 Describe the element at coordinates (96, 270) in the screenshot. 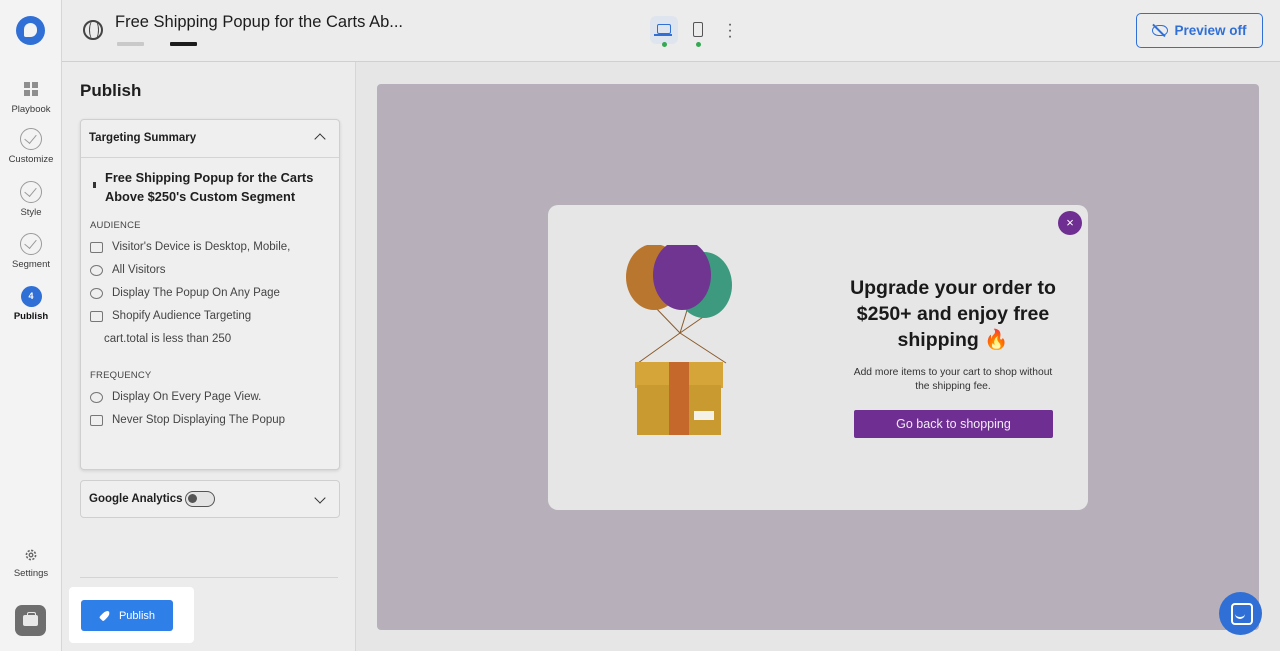

I see `users-icon` at that location.